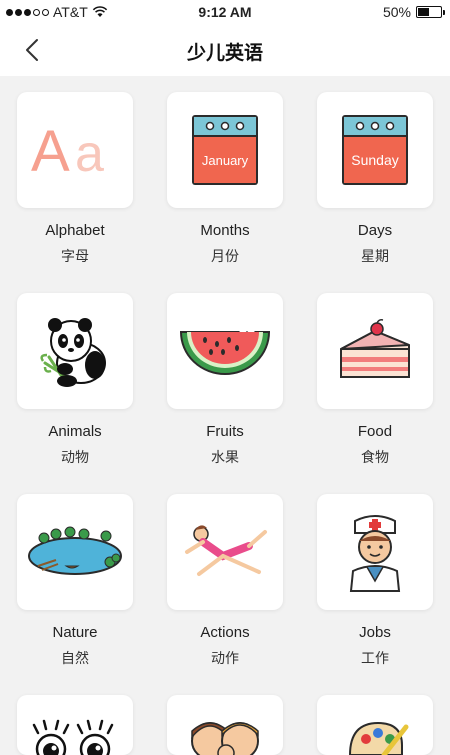  Describe the element at coordinates (375, 658) in the screenshot. I see `category-cn-label: 工作` at that location.